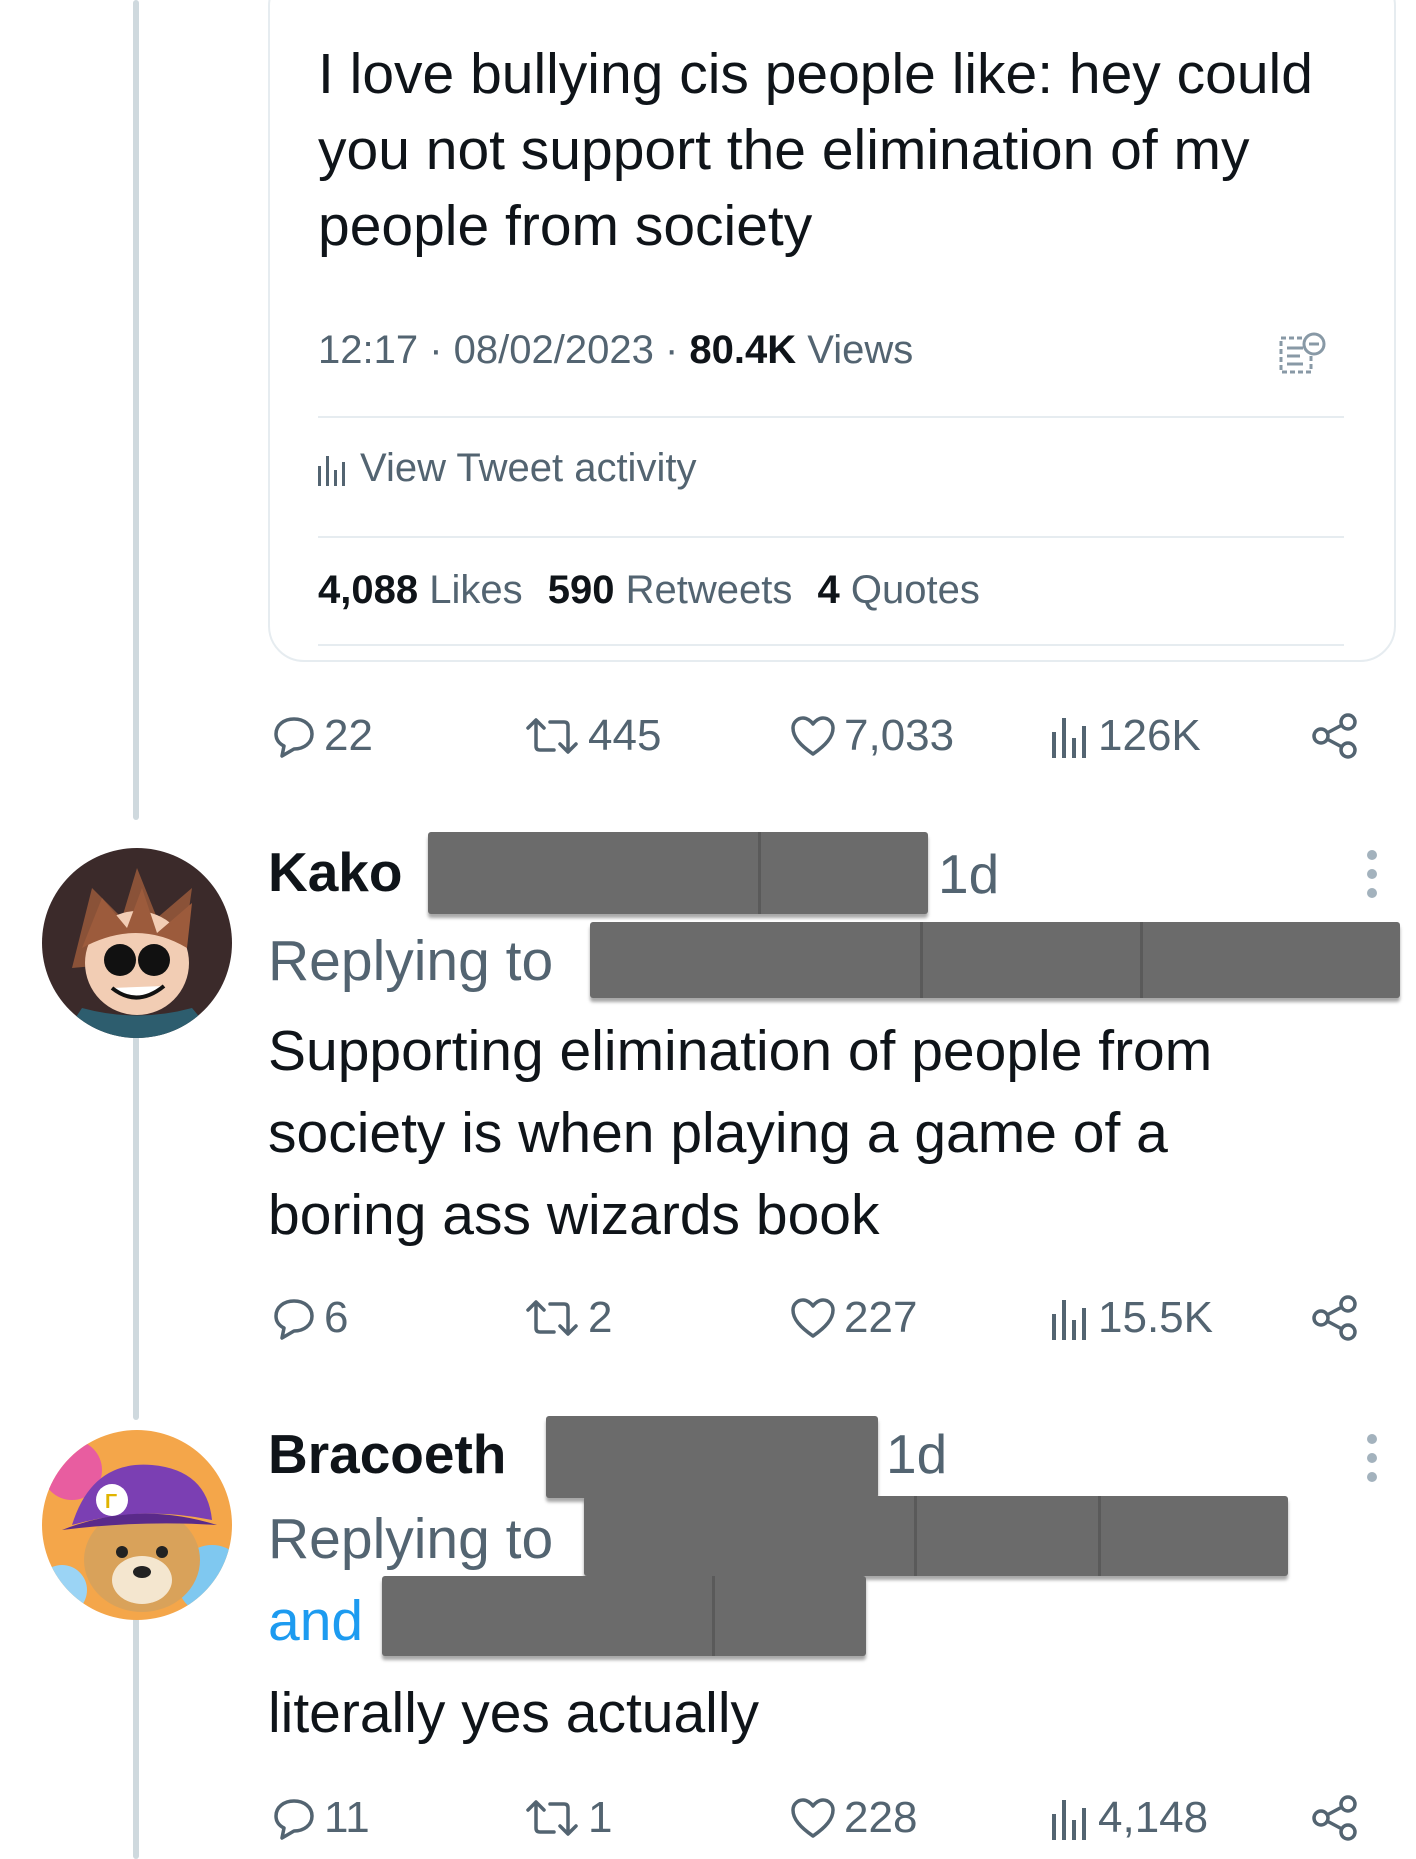 The height and width of the screenshot is (1859, 1416). What do you see at coordinates (475, 590) in the screenshot?
I see `likes-label: Likes` at bounding box center [475, 590].